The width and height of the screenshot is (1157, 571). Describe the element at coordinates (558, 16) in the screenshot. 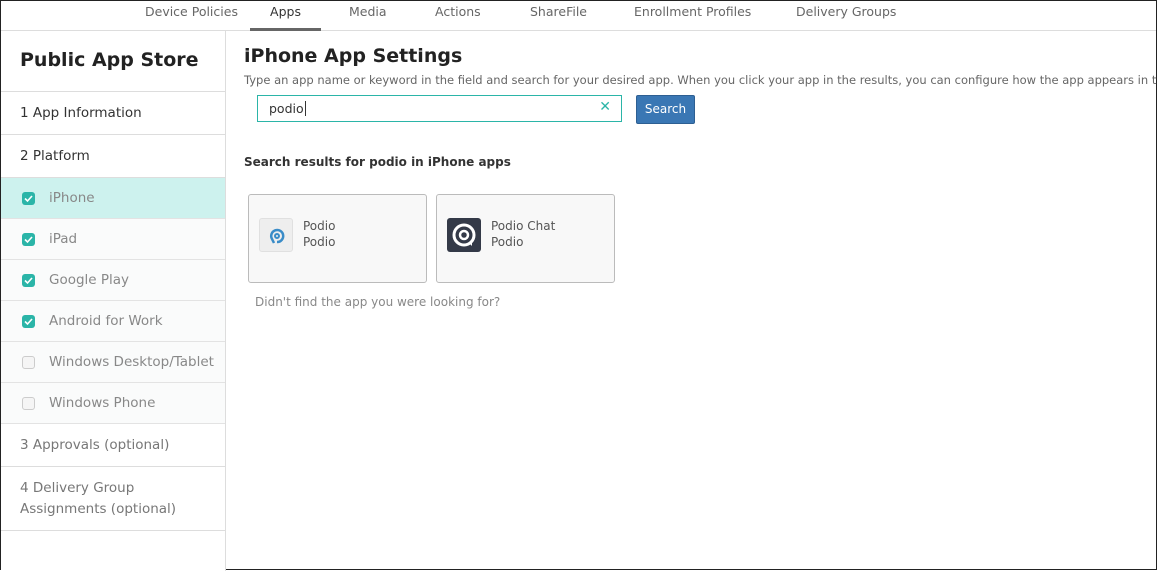

I see `tab-sharefile: ShareFile` at that location.